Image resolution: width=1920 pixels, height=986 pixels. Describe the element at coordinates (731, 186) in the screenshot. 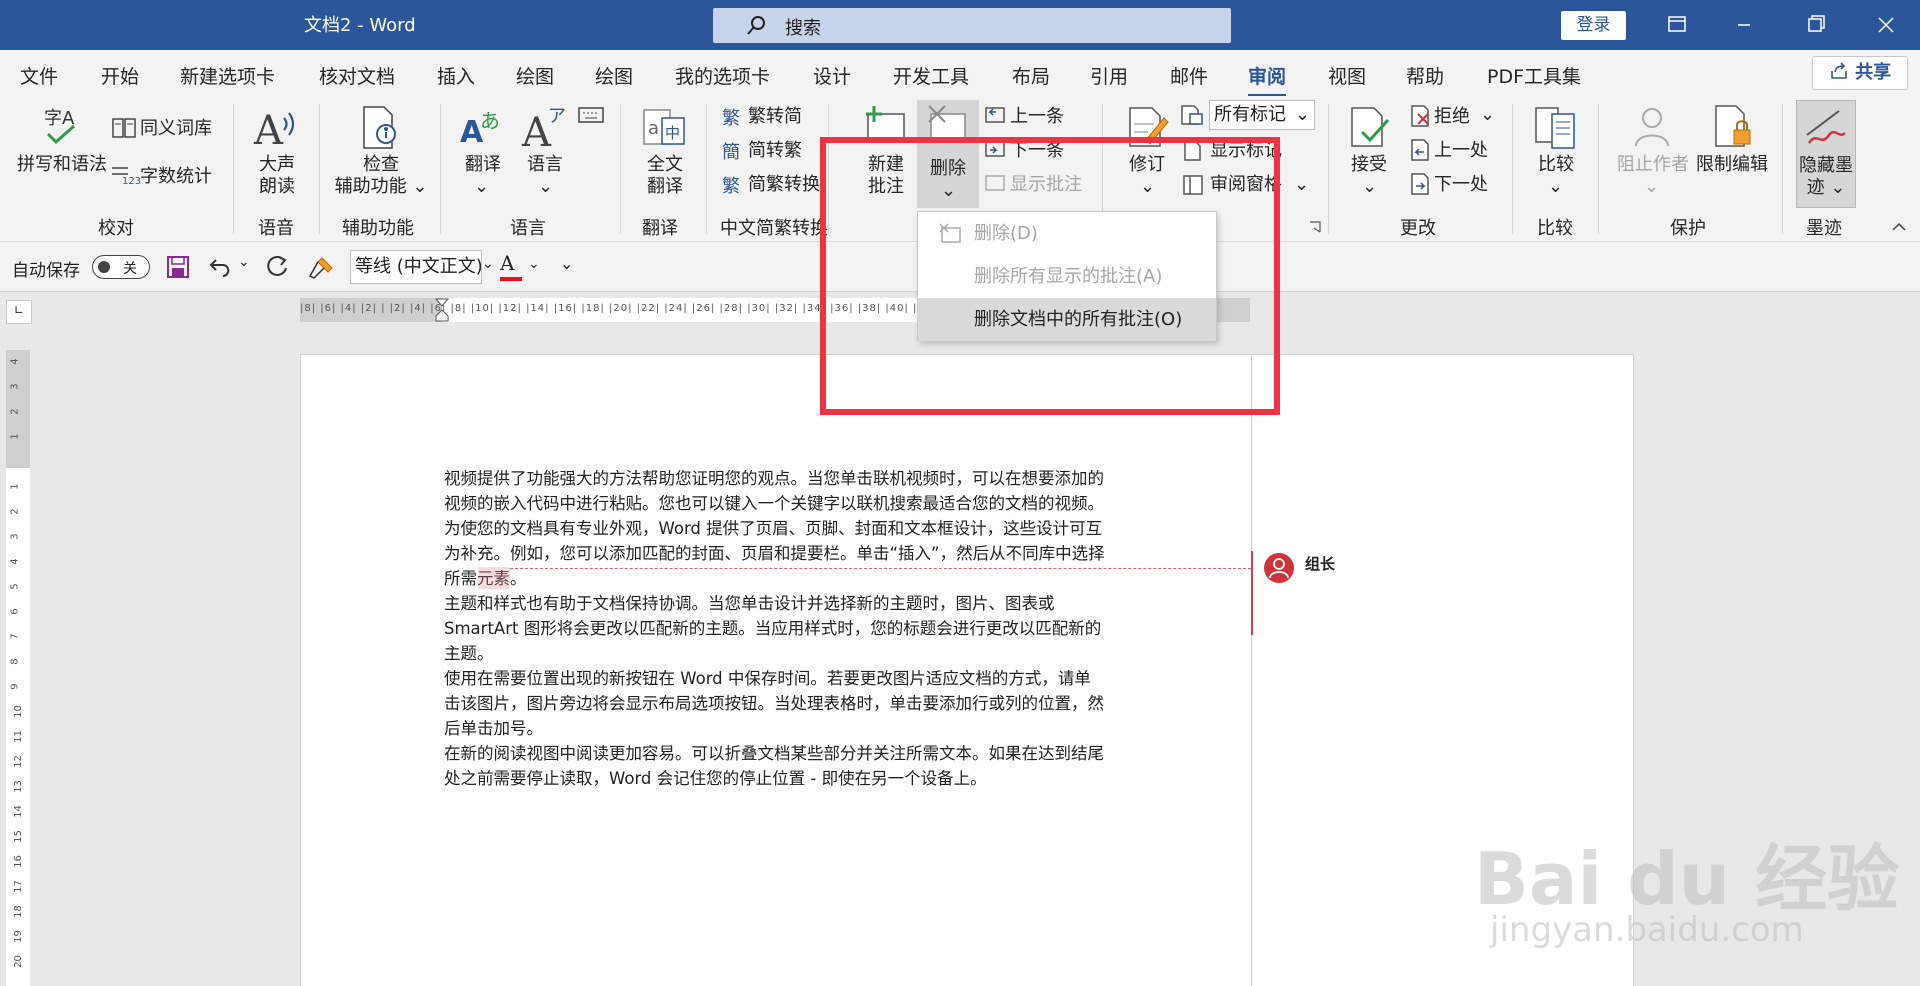

I see `simp-trad-convert-icon: 繁` at that location.